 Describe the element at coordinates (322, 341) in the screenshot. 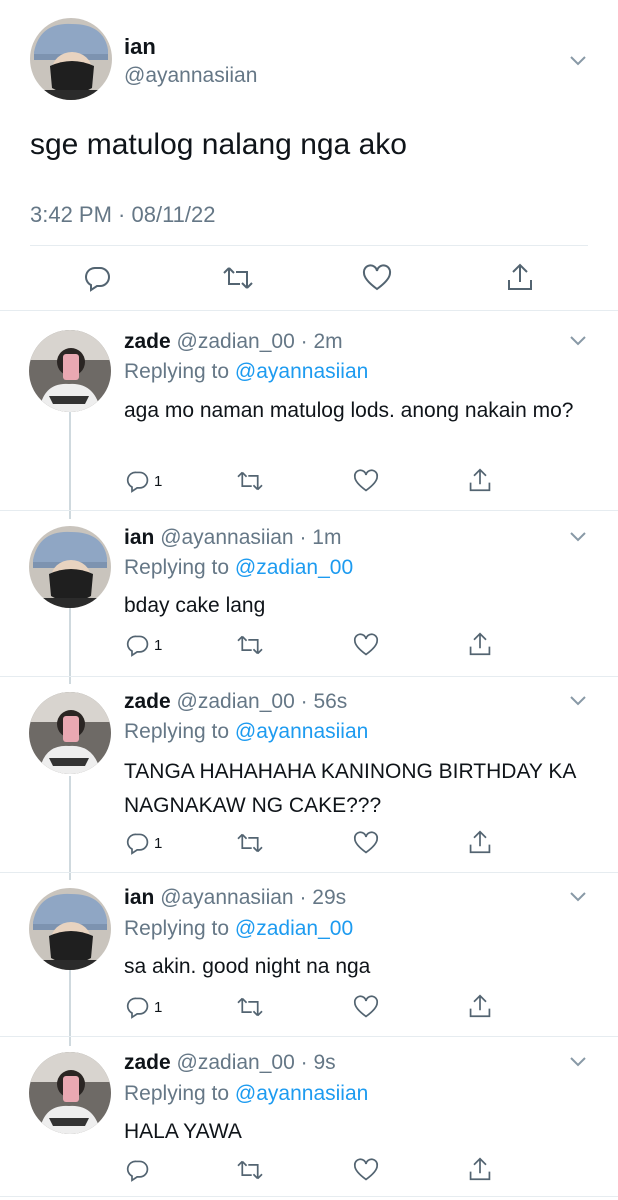

I see `reply-time: · 2m` at that location.